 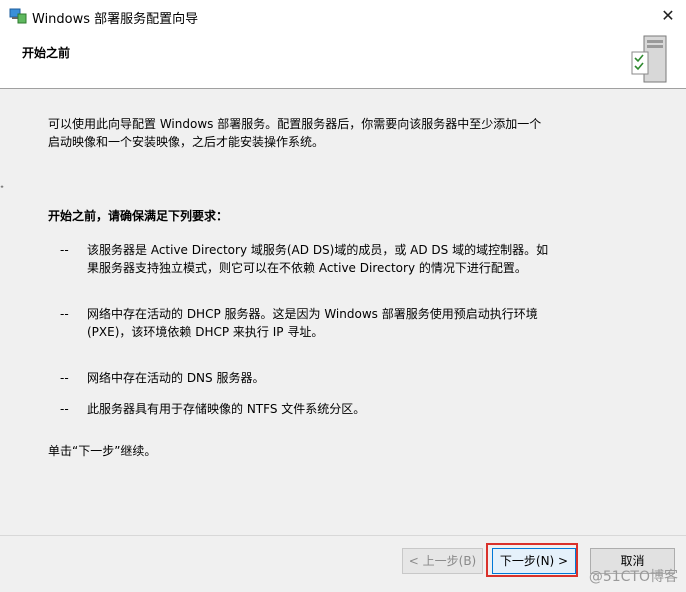 What do you see at coordinates (18, 16) in the screenshot?
I see `deployment-services-icon` at bounding box center [18, 16].